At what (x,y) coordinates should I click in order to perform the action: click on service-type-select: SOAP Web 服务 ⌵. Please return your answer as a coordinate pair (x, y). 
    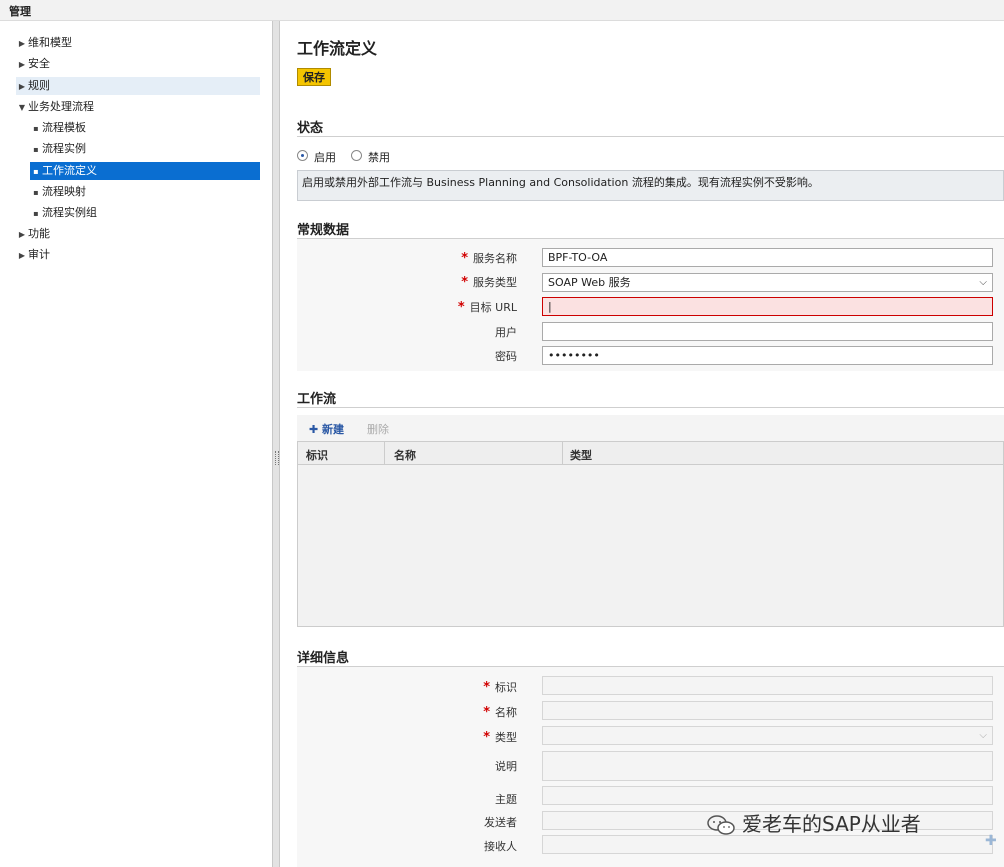
    Looking at the image, I should click on (767, 282).